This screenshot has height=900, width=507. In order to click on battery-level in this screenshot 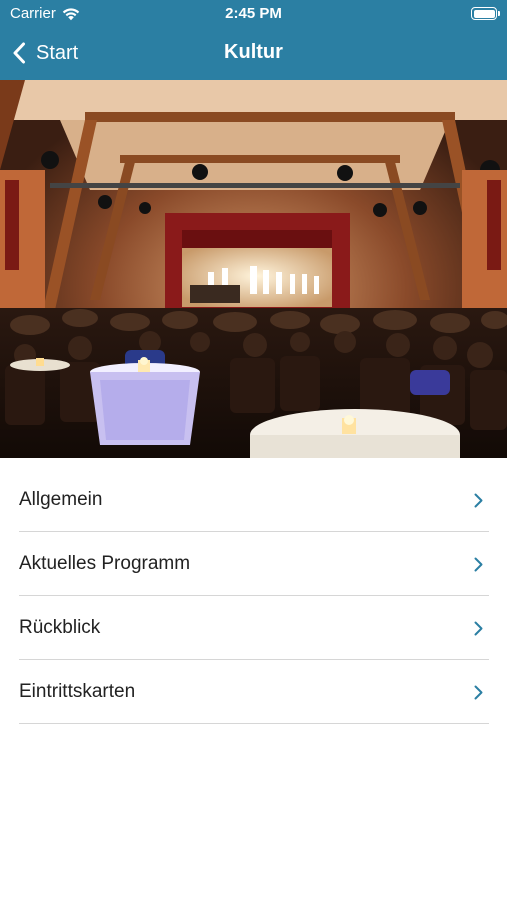, I will do `click(484, 13)`.